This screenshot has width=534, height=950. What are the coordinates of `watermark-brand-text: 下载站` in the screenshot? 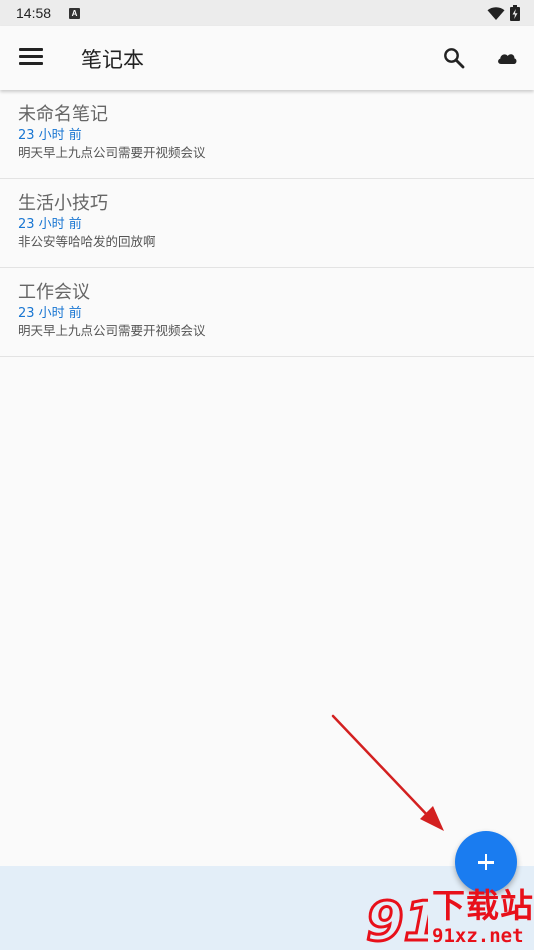 It's located at (483, 905).